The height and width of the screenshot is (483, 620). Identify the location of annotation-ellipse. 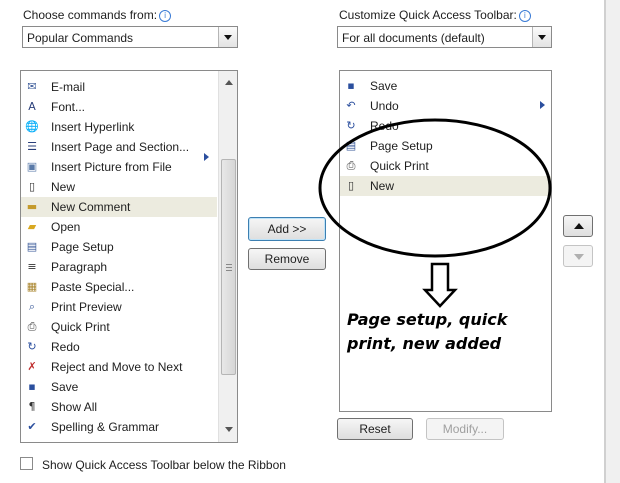
(435, 188).